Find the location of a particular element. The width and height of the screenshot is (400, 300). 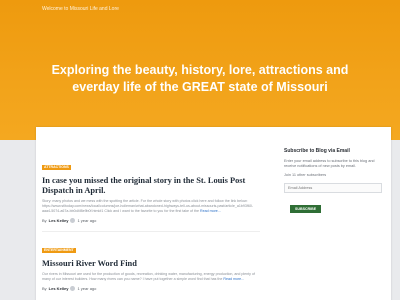

post-category-badge: ENTERTAINMENT is located at coordinates (59, 250).